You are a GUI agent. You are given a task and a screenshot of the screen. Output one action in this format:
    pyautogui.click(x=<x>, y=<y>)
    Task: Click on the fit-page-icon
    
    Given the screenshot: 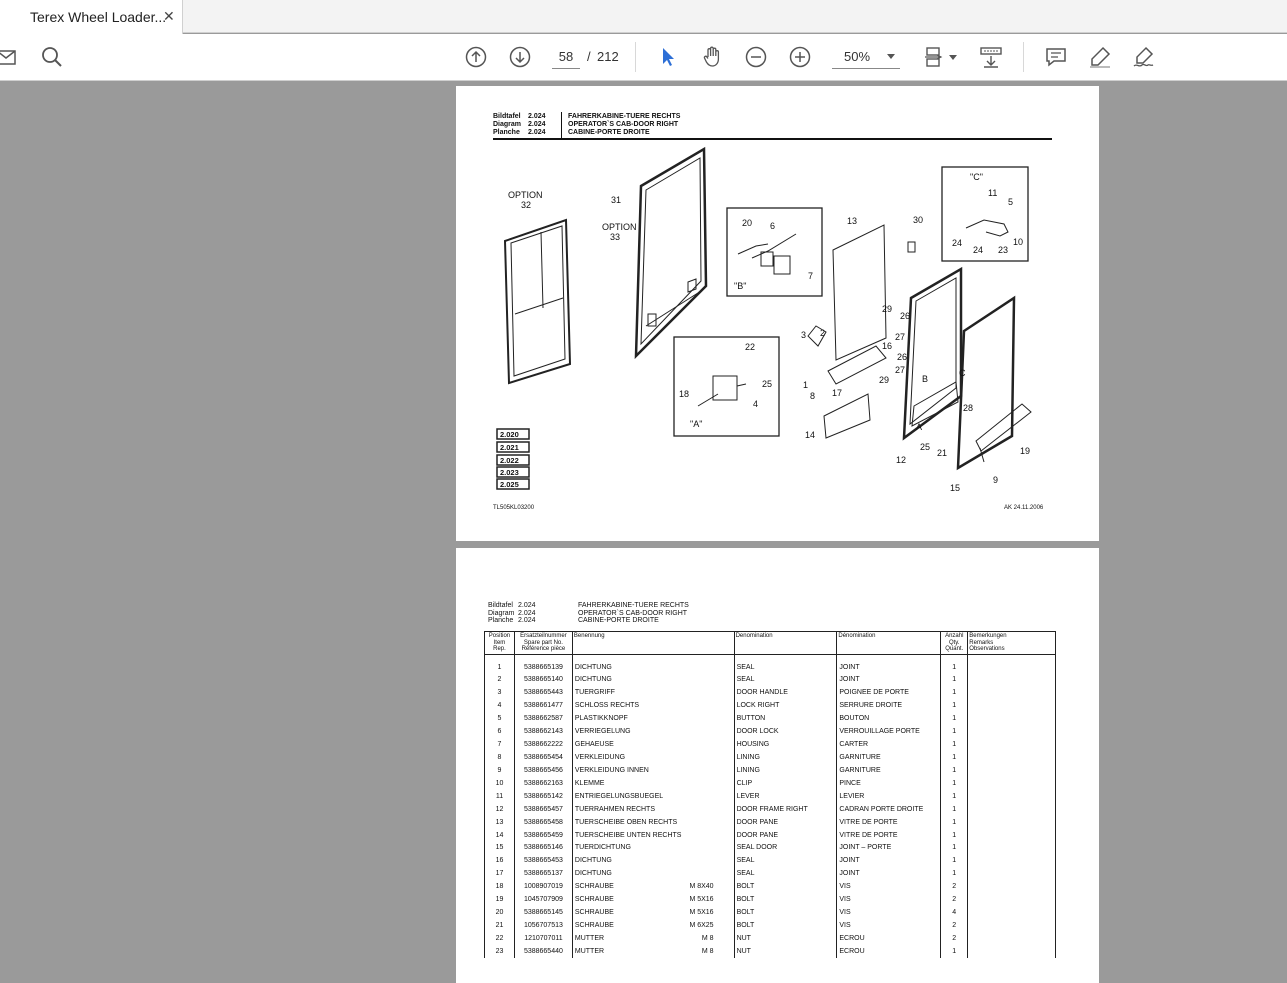 What is the action you would take?
    pyautogui.click(x=934, y=57)
    